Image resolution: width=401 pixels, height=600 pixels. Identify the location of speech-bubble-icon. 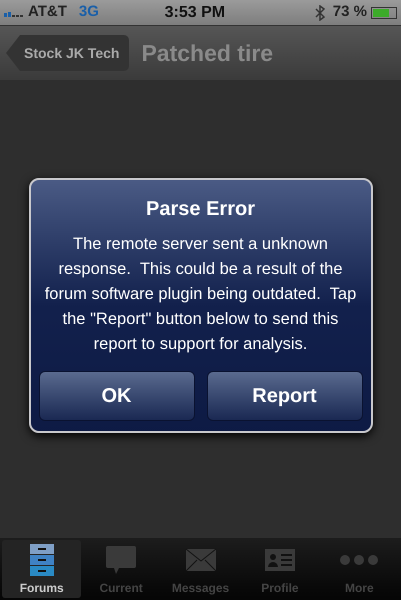
(121, 559).